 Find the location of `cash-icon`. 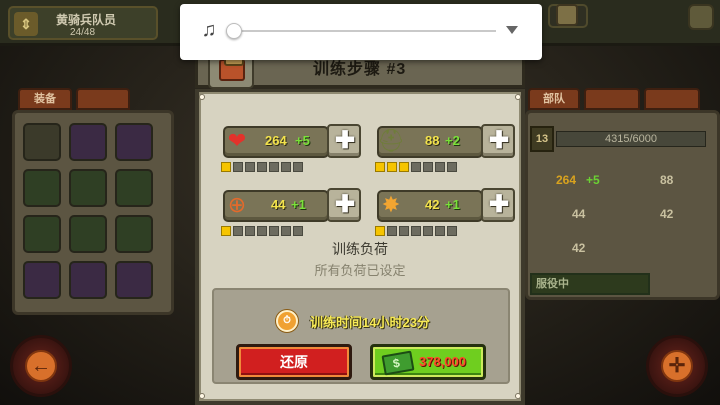

cash-icon is located at coordinates (398, 363).